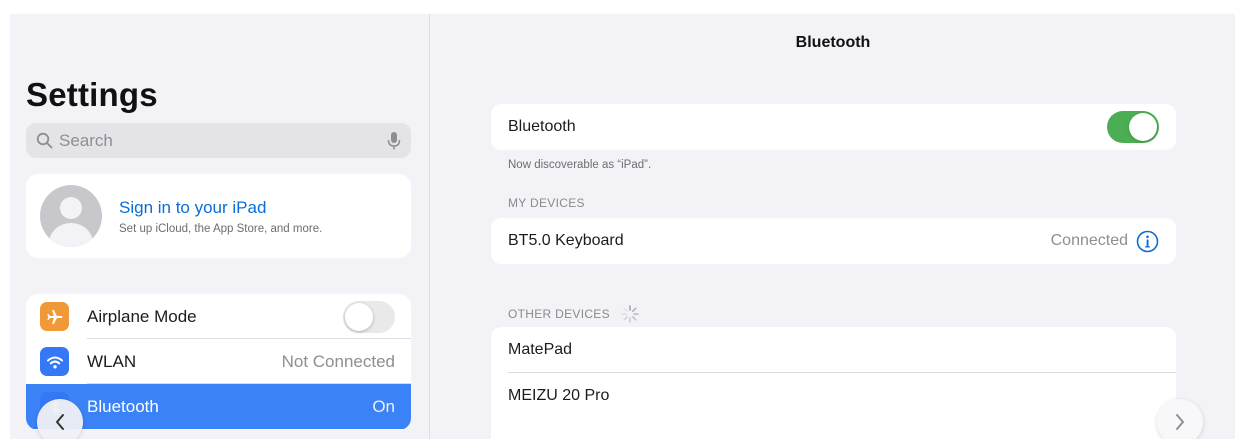 Image resolution: width=1239 pixels, height=439 pixels. I want to click on sidebar-item-label: WLAN, so click(112, 361).